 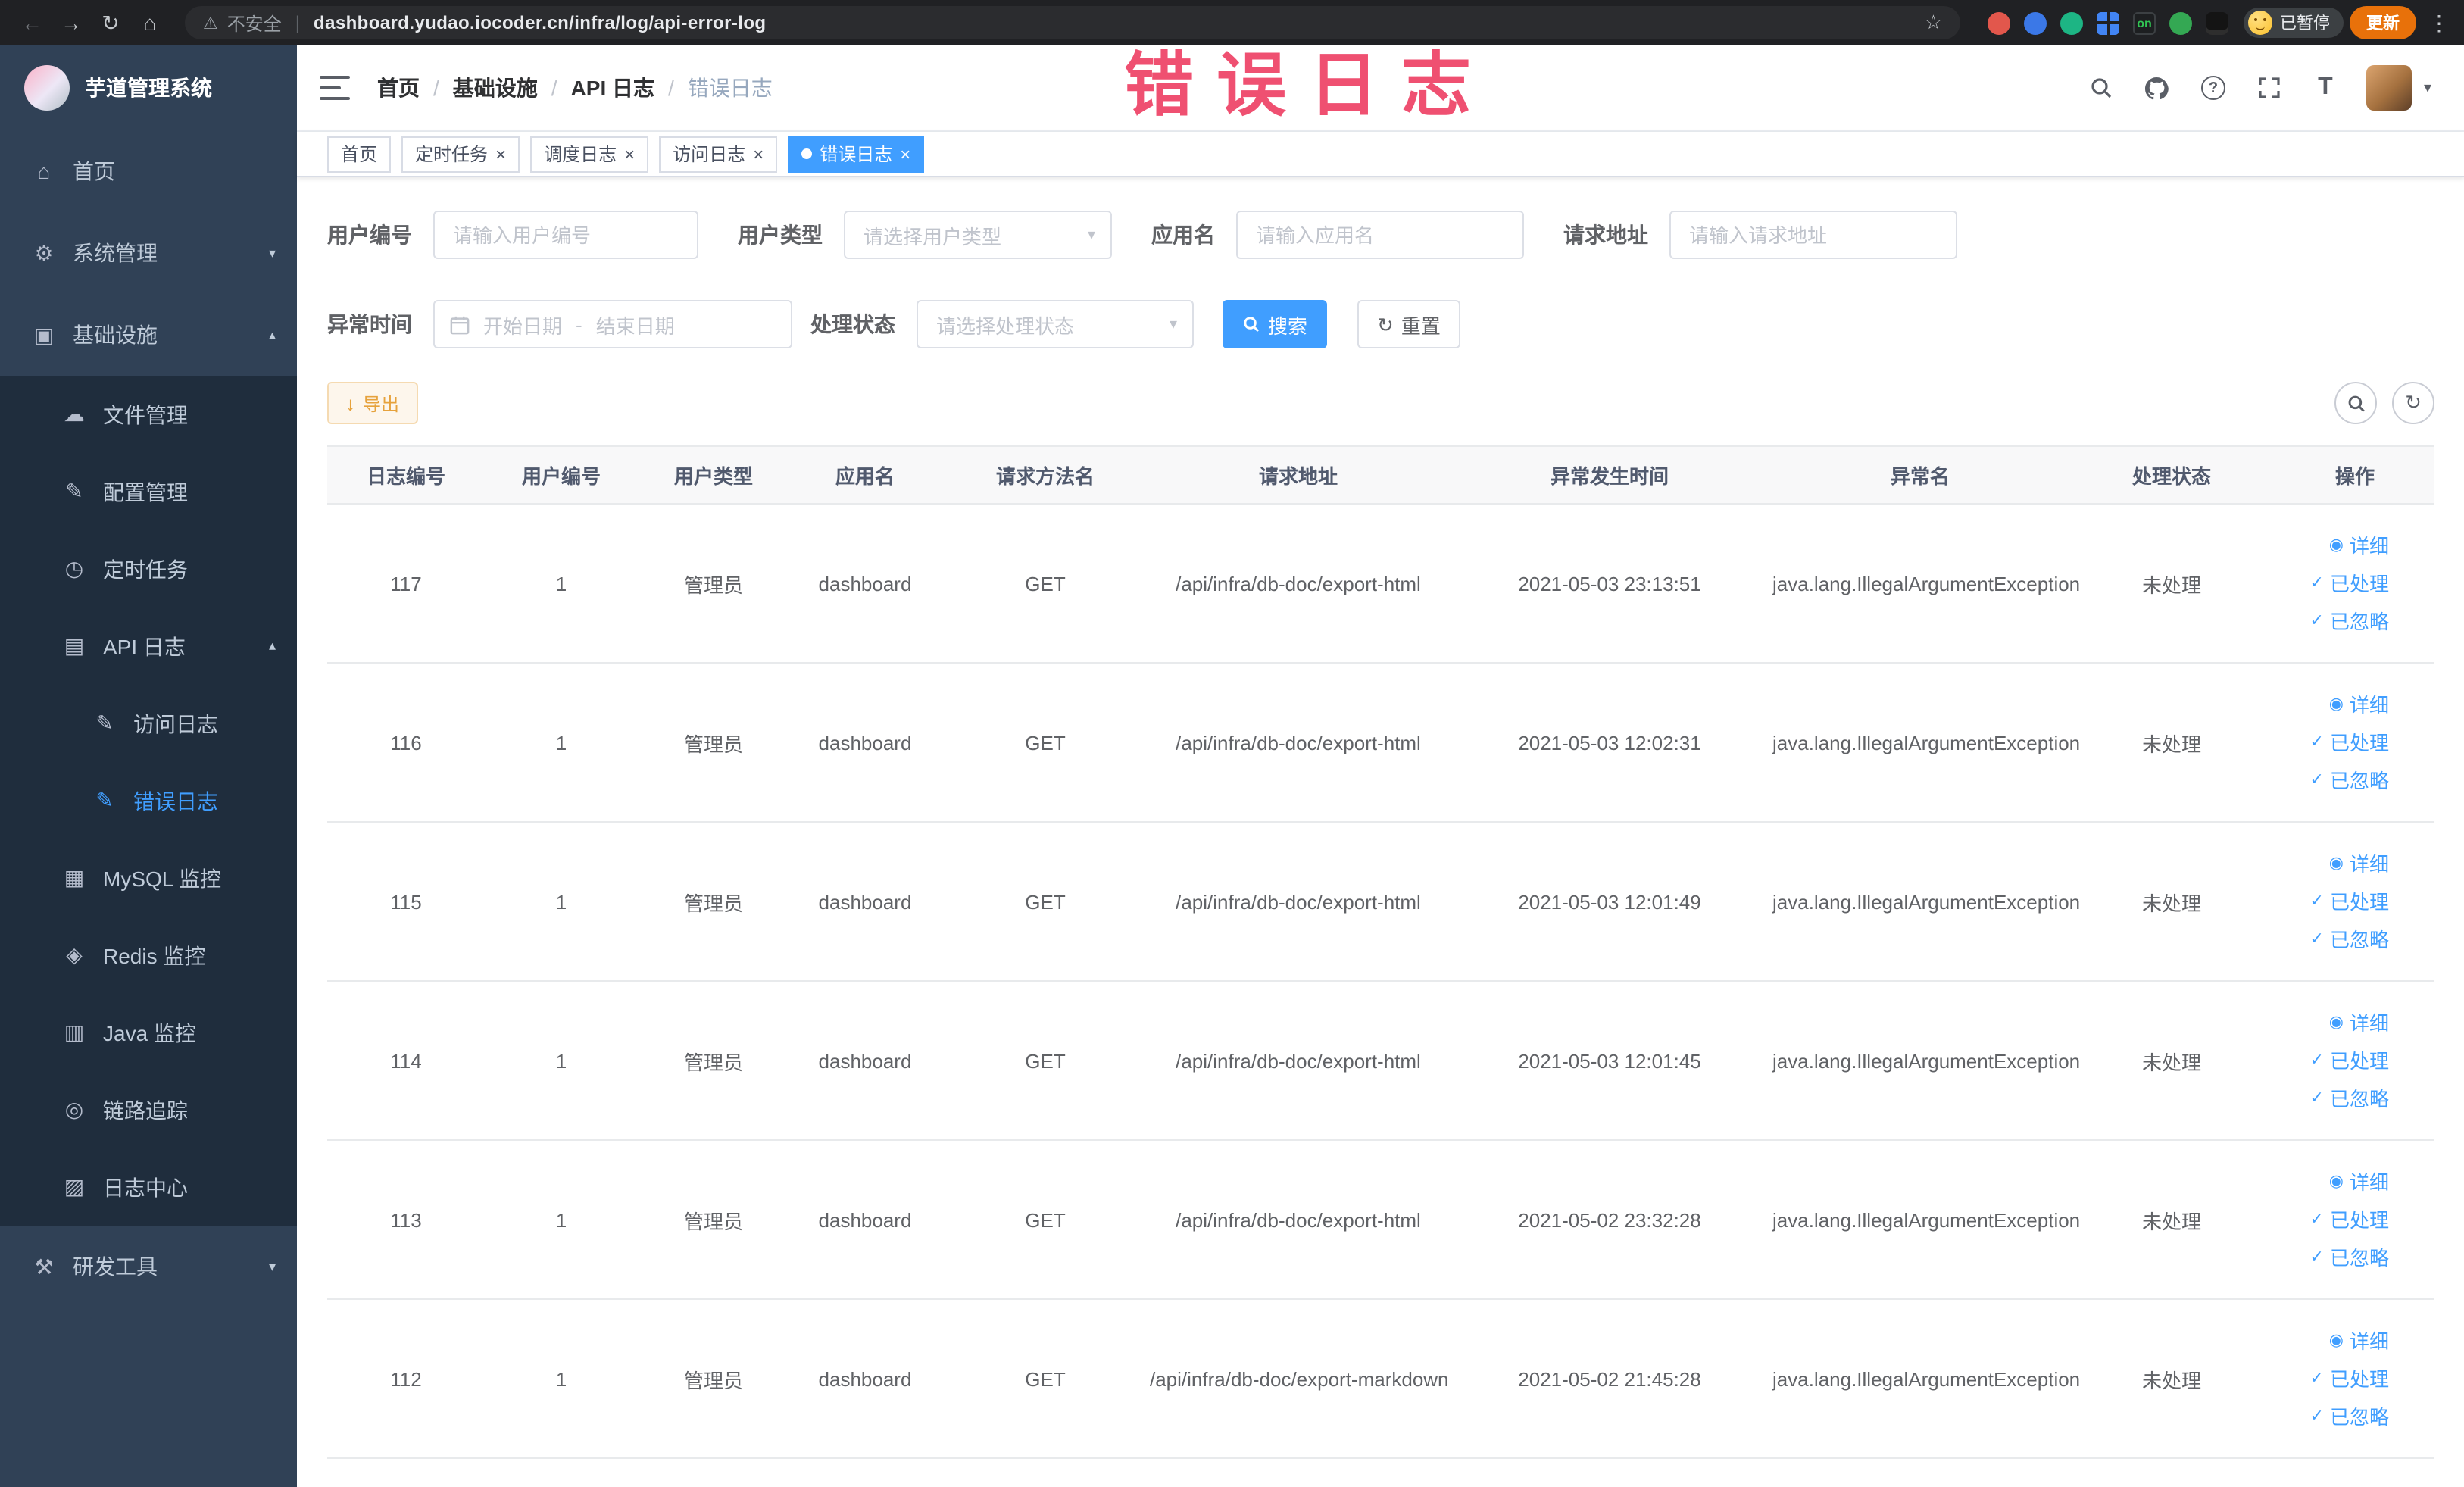 I want to click on browser-home-icon: ⌂, so click(x=150, y=22).